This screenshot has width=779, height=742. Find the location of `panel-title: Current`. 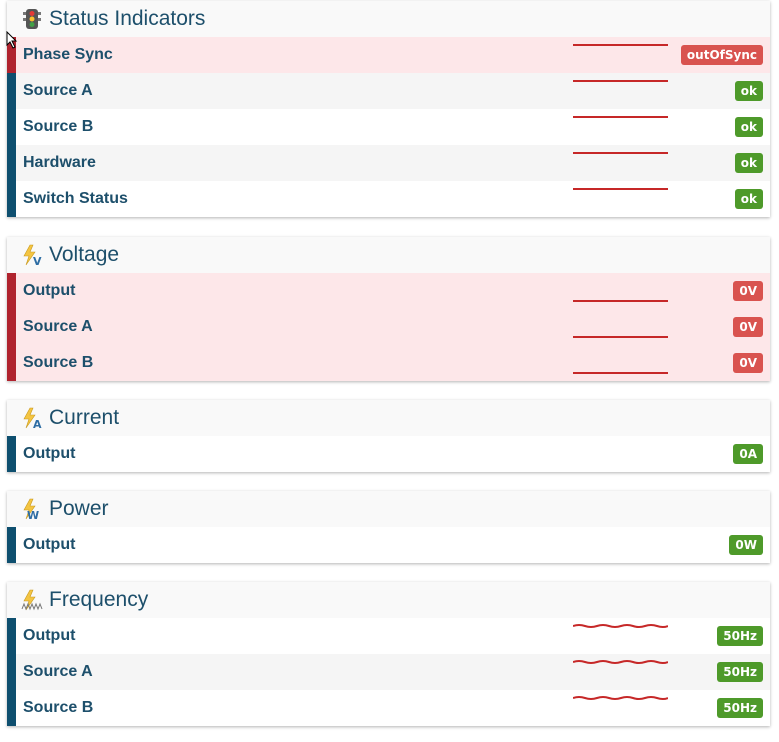

panel-title: Current is located at coordinates (84, 417).